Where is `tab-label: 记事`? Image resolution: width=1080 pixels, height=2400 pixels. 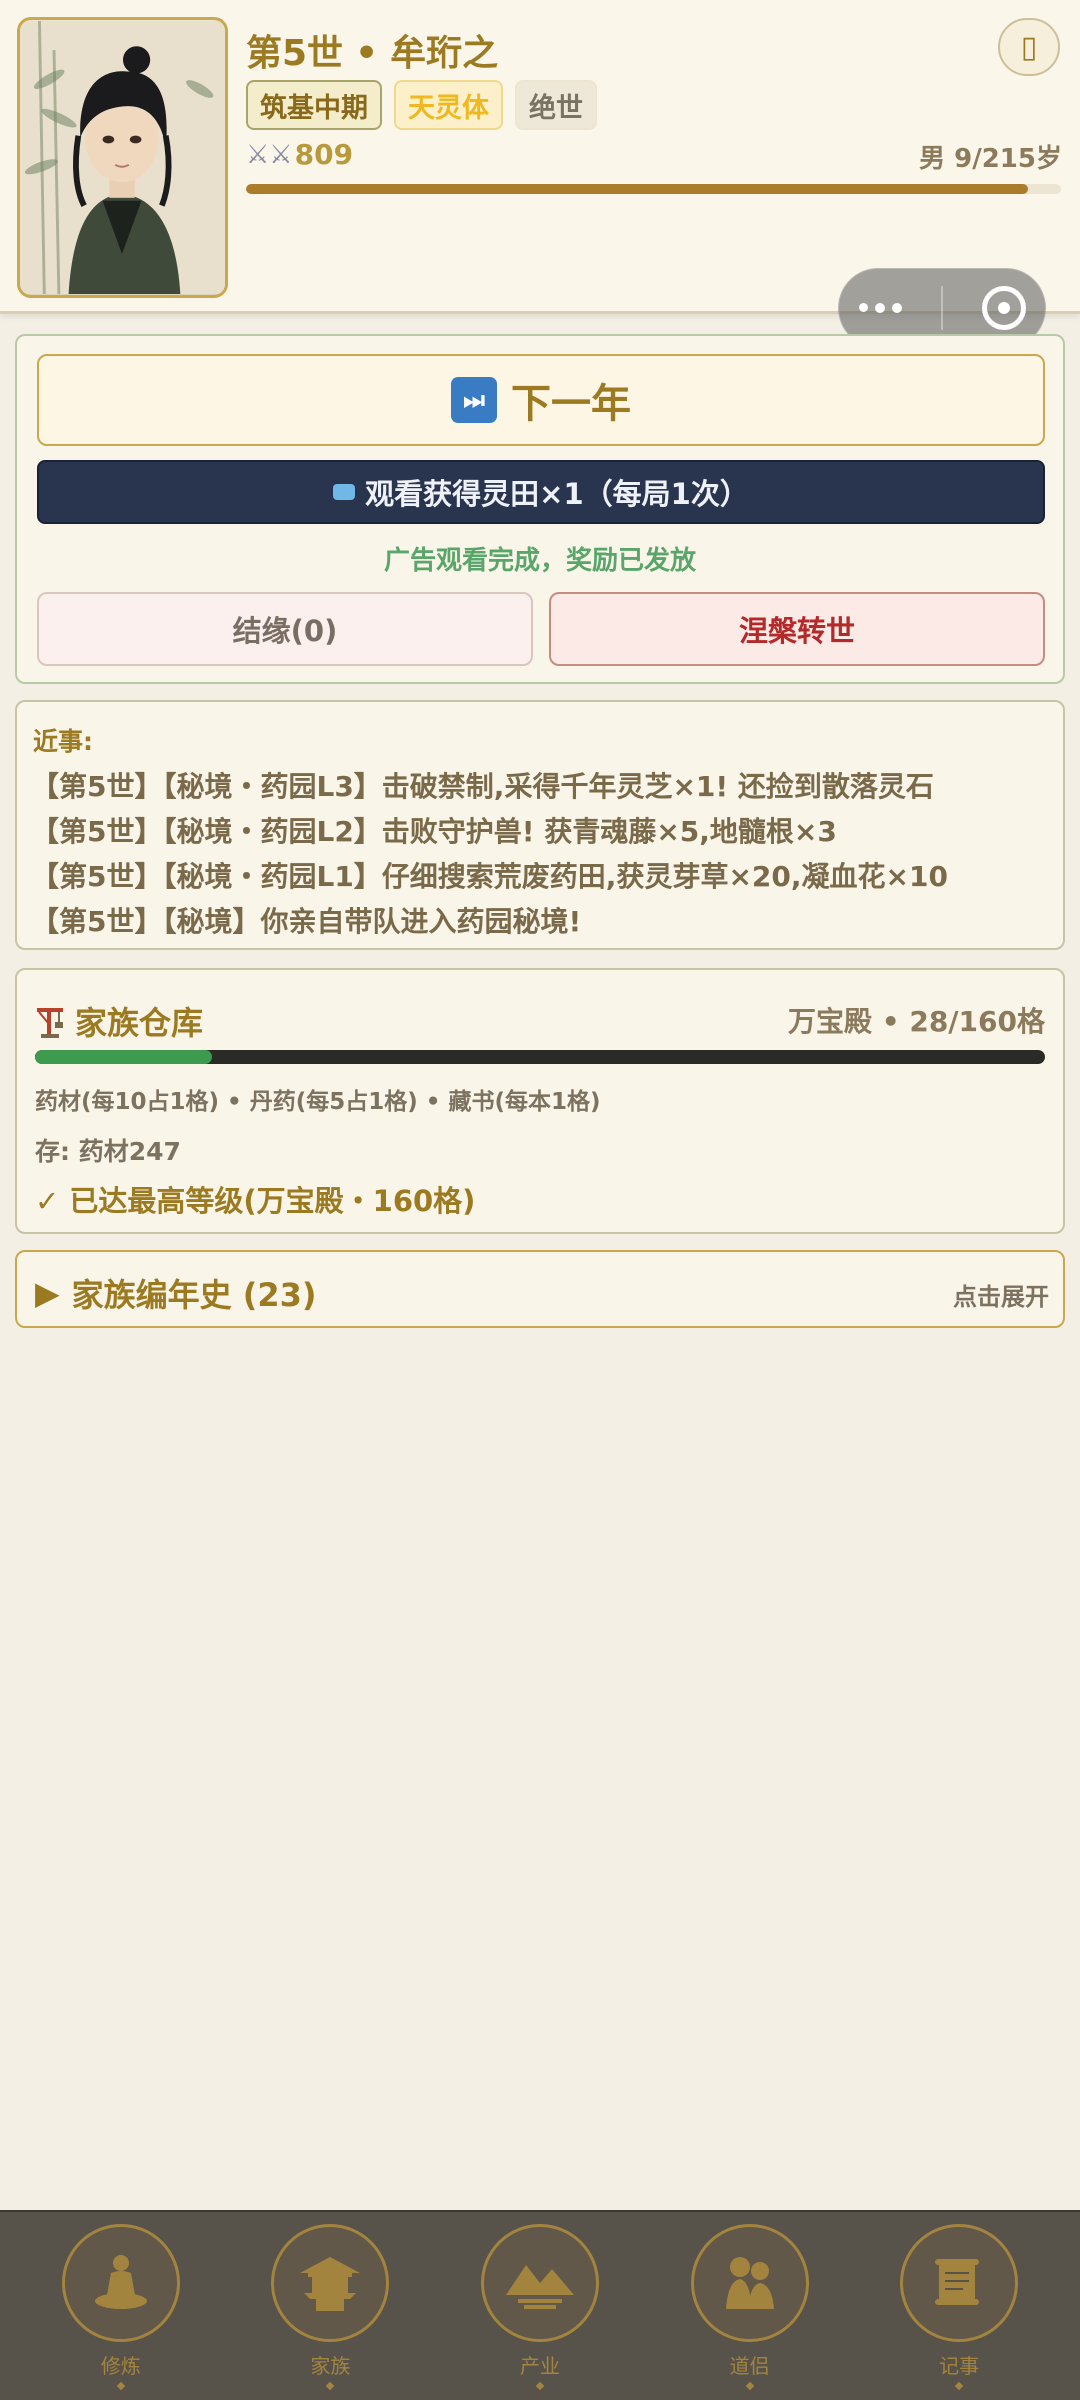
tab-label: 记事 is located at coordinates (959, 2365).